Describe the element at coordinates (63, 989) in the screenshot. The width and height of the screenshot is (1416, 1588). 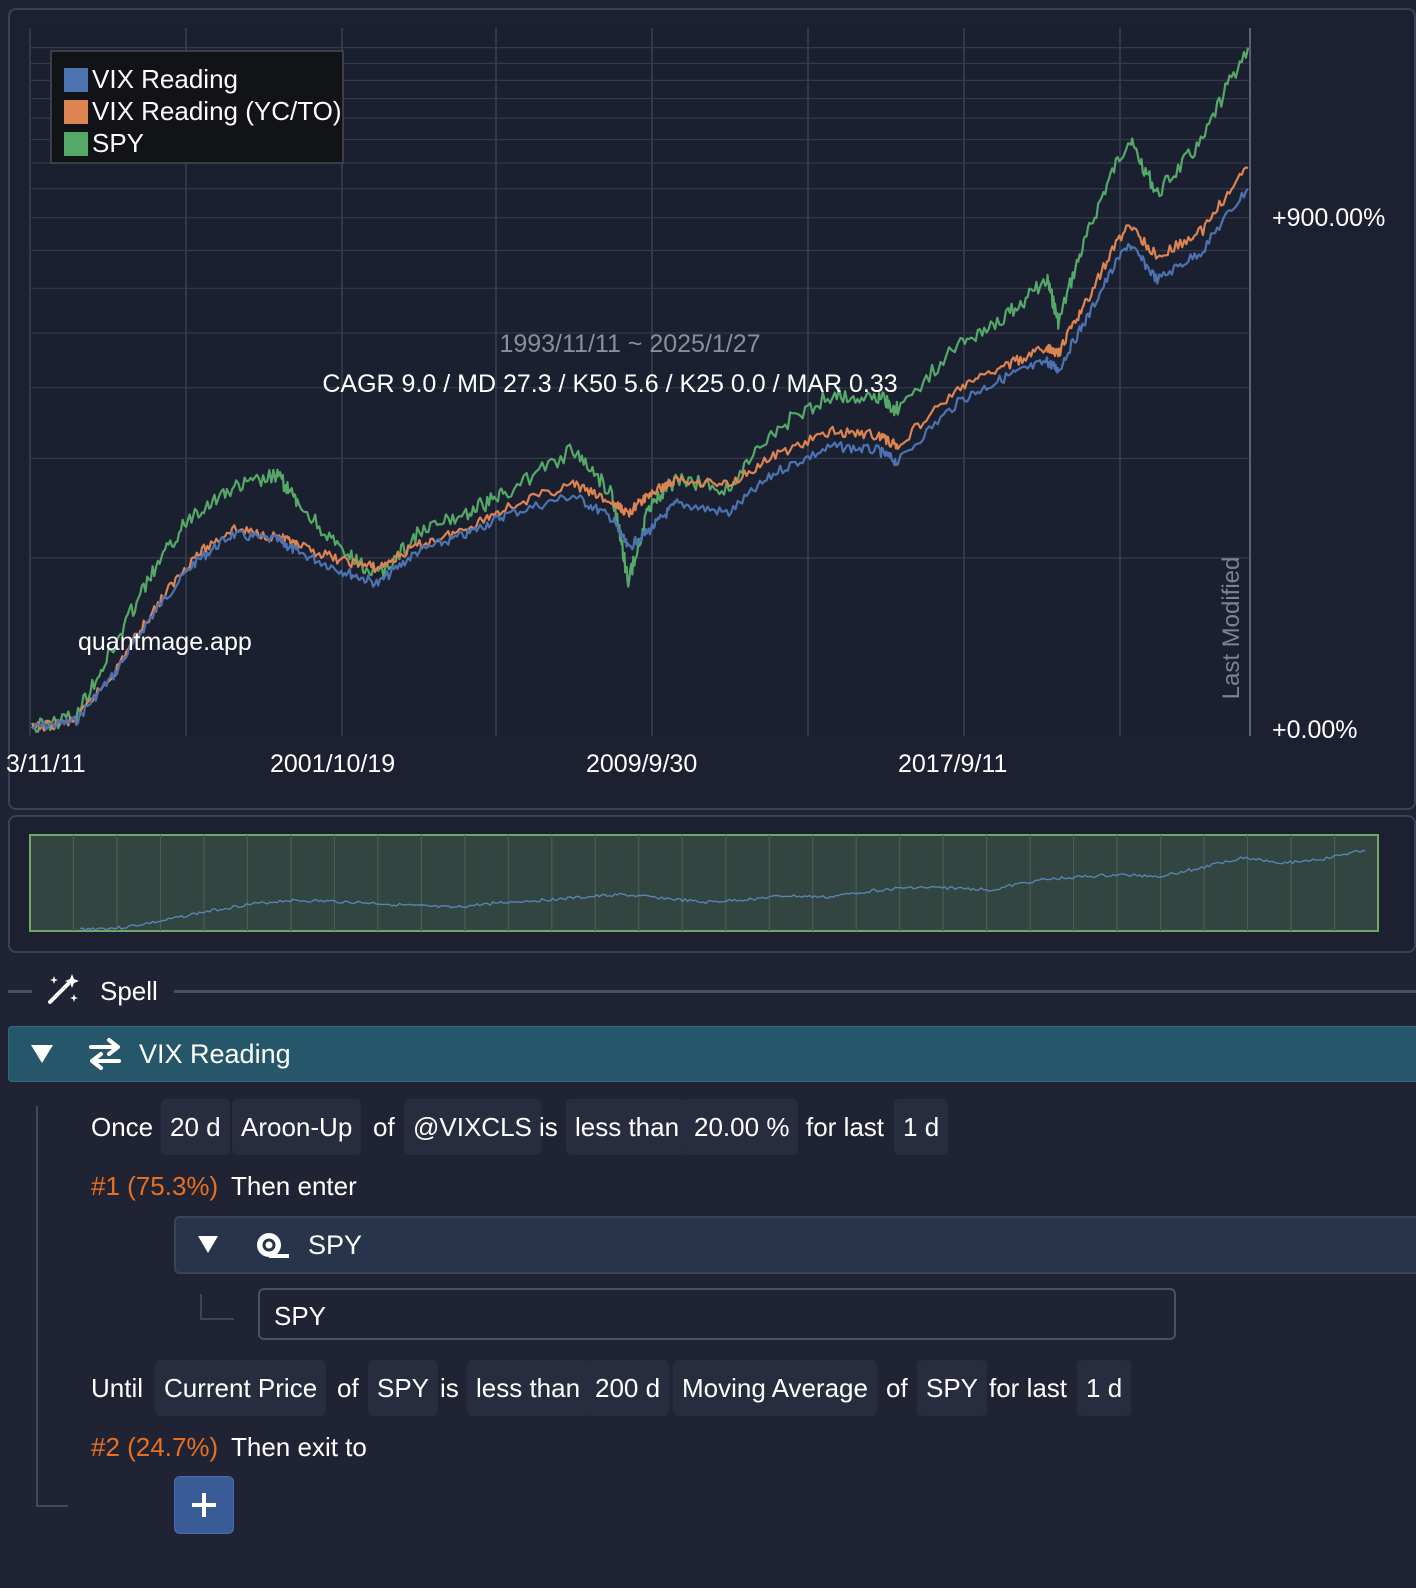
I see `magic-wand-icon` at that location.